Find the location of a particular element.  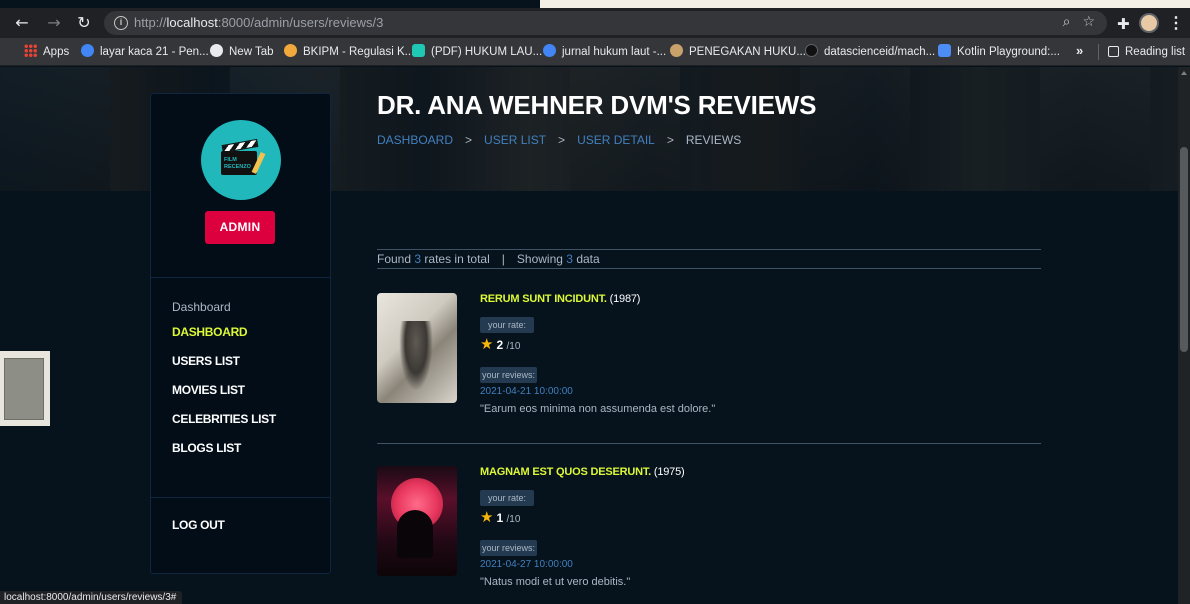

reading-list-icon is located at coordinates (1113, 51).